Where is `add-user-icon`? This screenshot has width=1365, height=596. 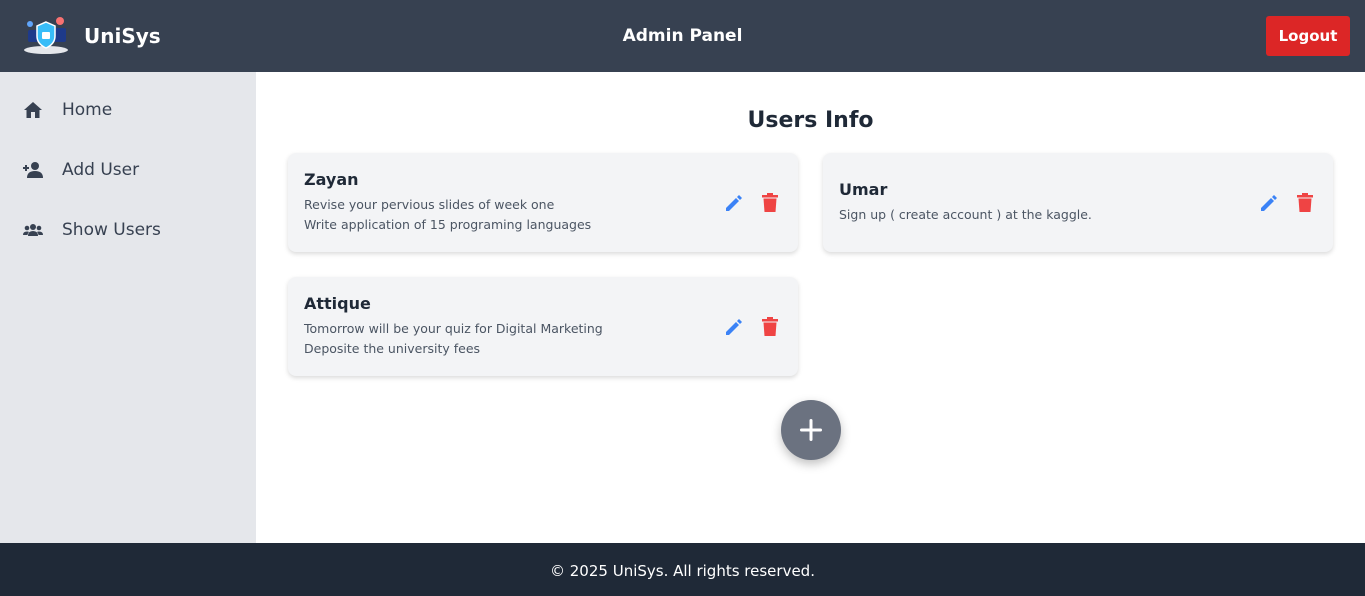 add-user-icon is located at coordinates (33, 170).